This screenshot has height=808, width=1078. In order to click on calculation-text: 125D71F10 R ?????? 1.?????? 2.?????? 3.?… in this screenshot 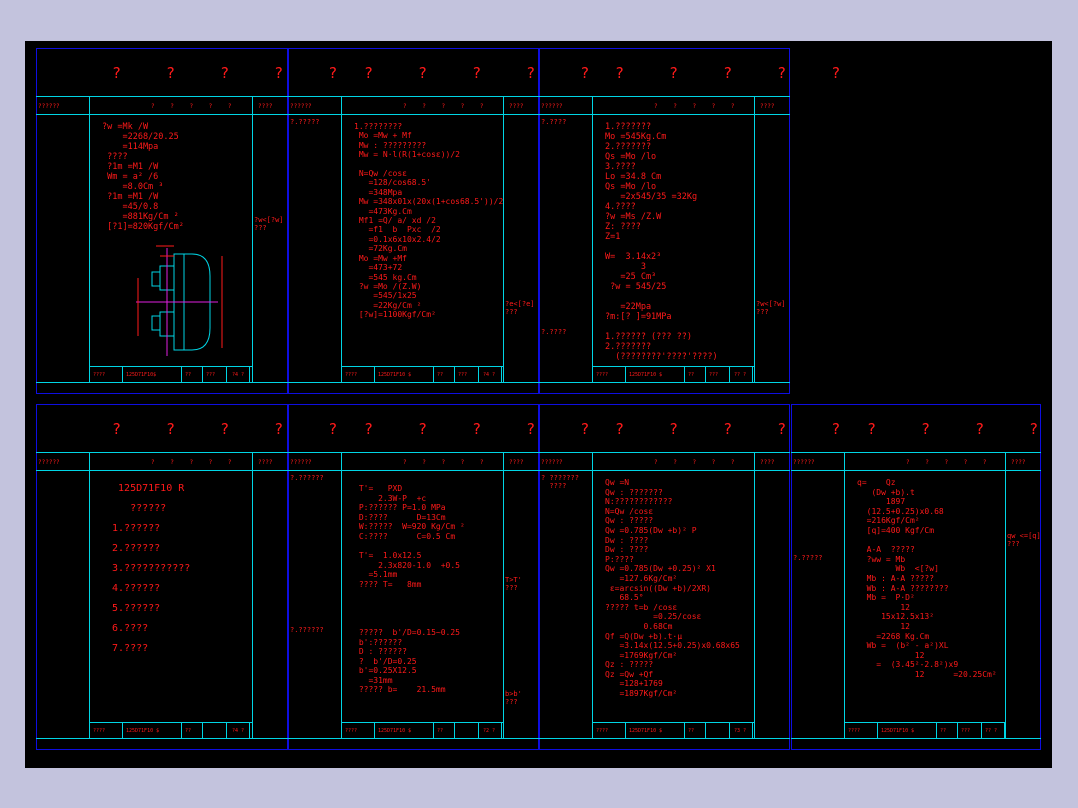, I will do `click(151, 568)`.